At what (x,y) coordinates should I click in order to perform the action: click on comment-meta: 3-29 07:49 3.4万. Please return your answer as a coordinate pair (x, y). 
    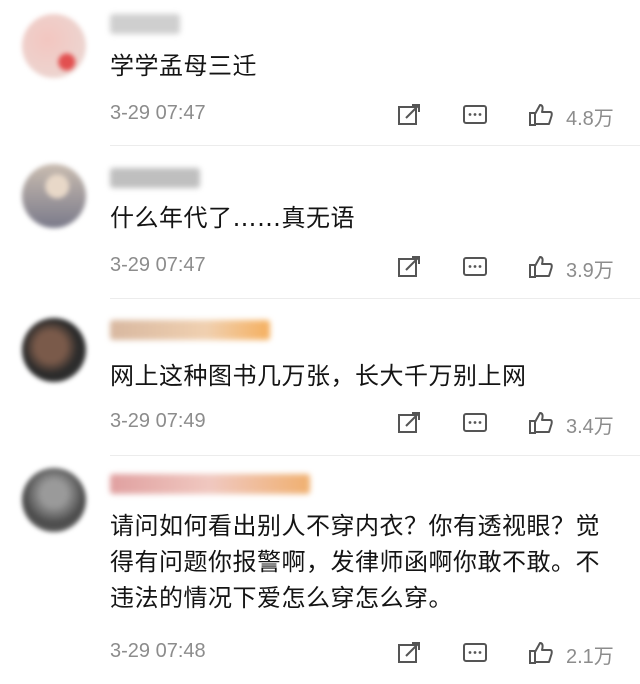
    Looking at the image, I should click on (365, 423).